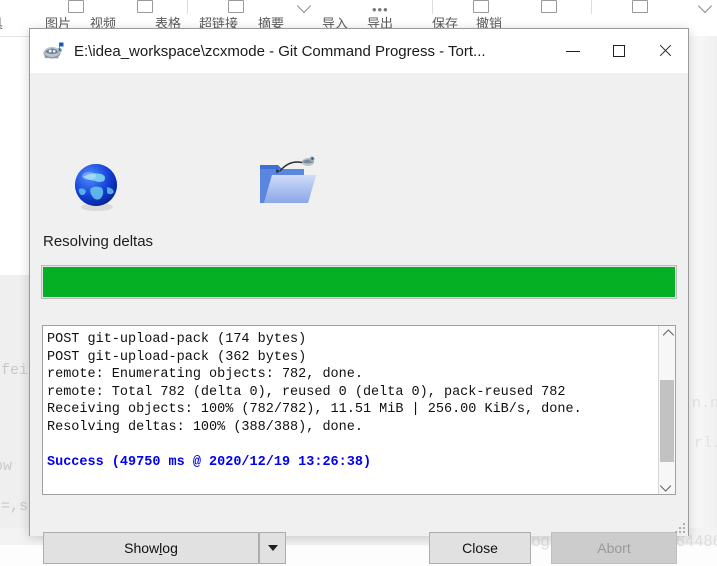 The width and height of the screenshot is (717, 566). What do you see at coordinates (97, 187) in the screenshot?
I see `globe-icon` at bounding box center [97, 187].